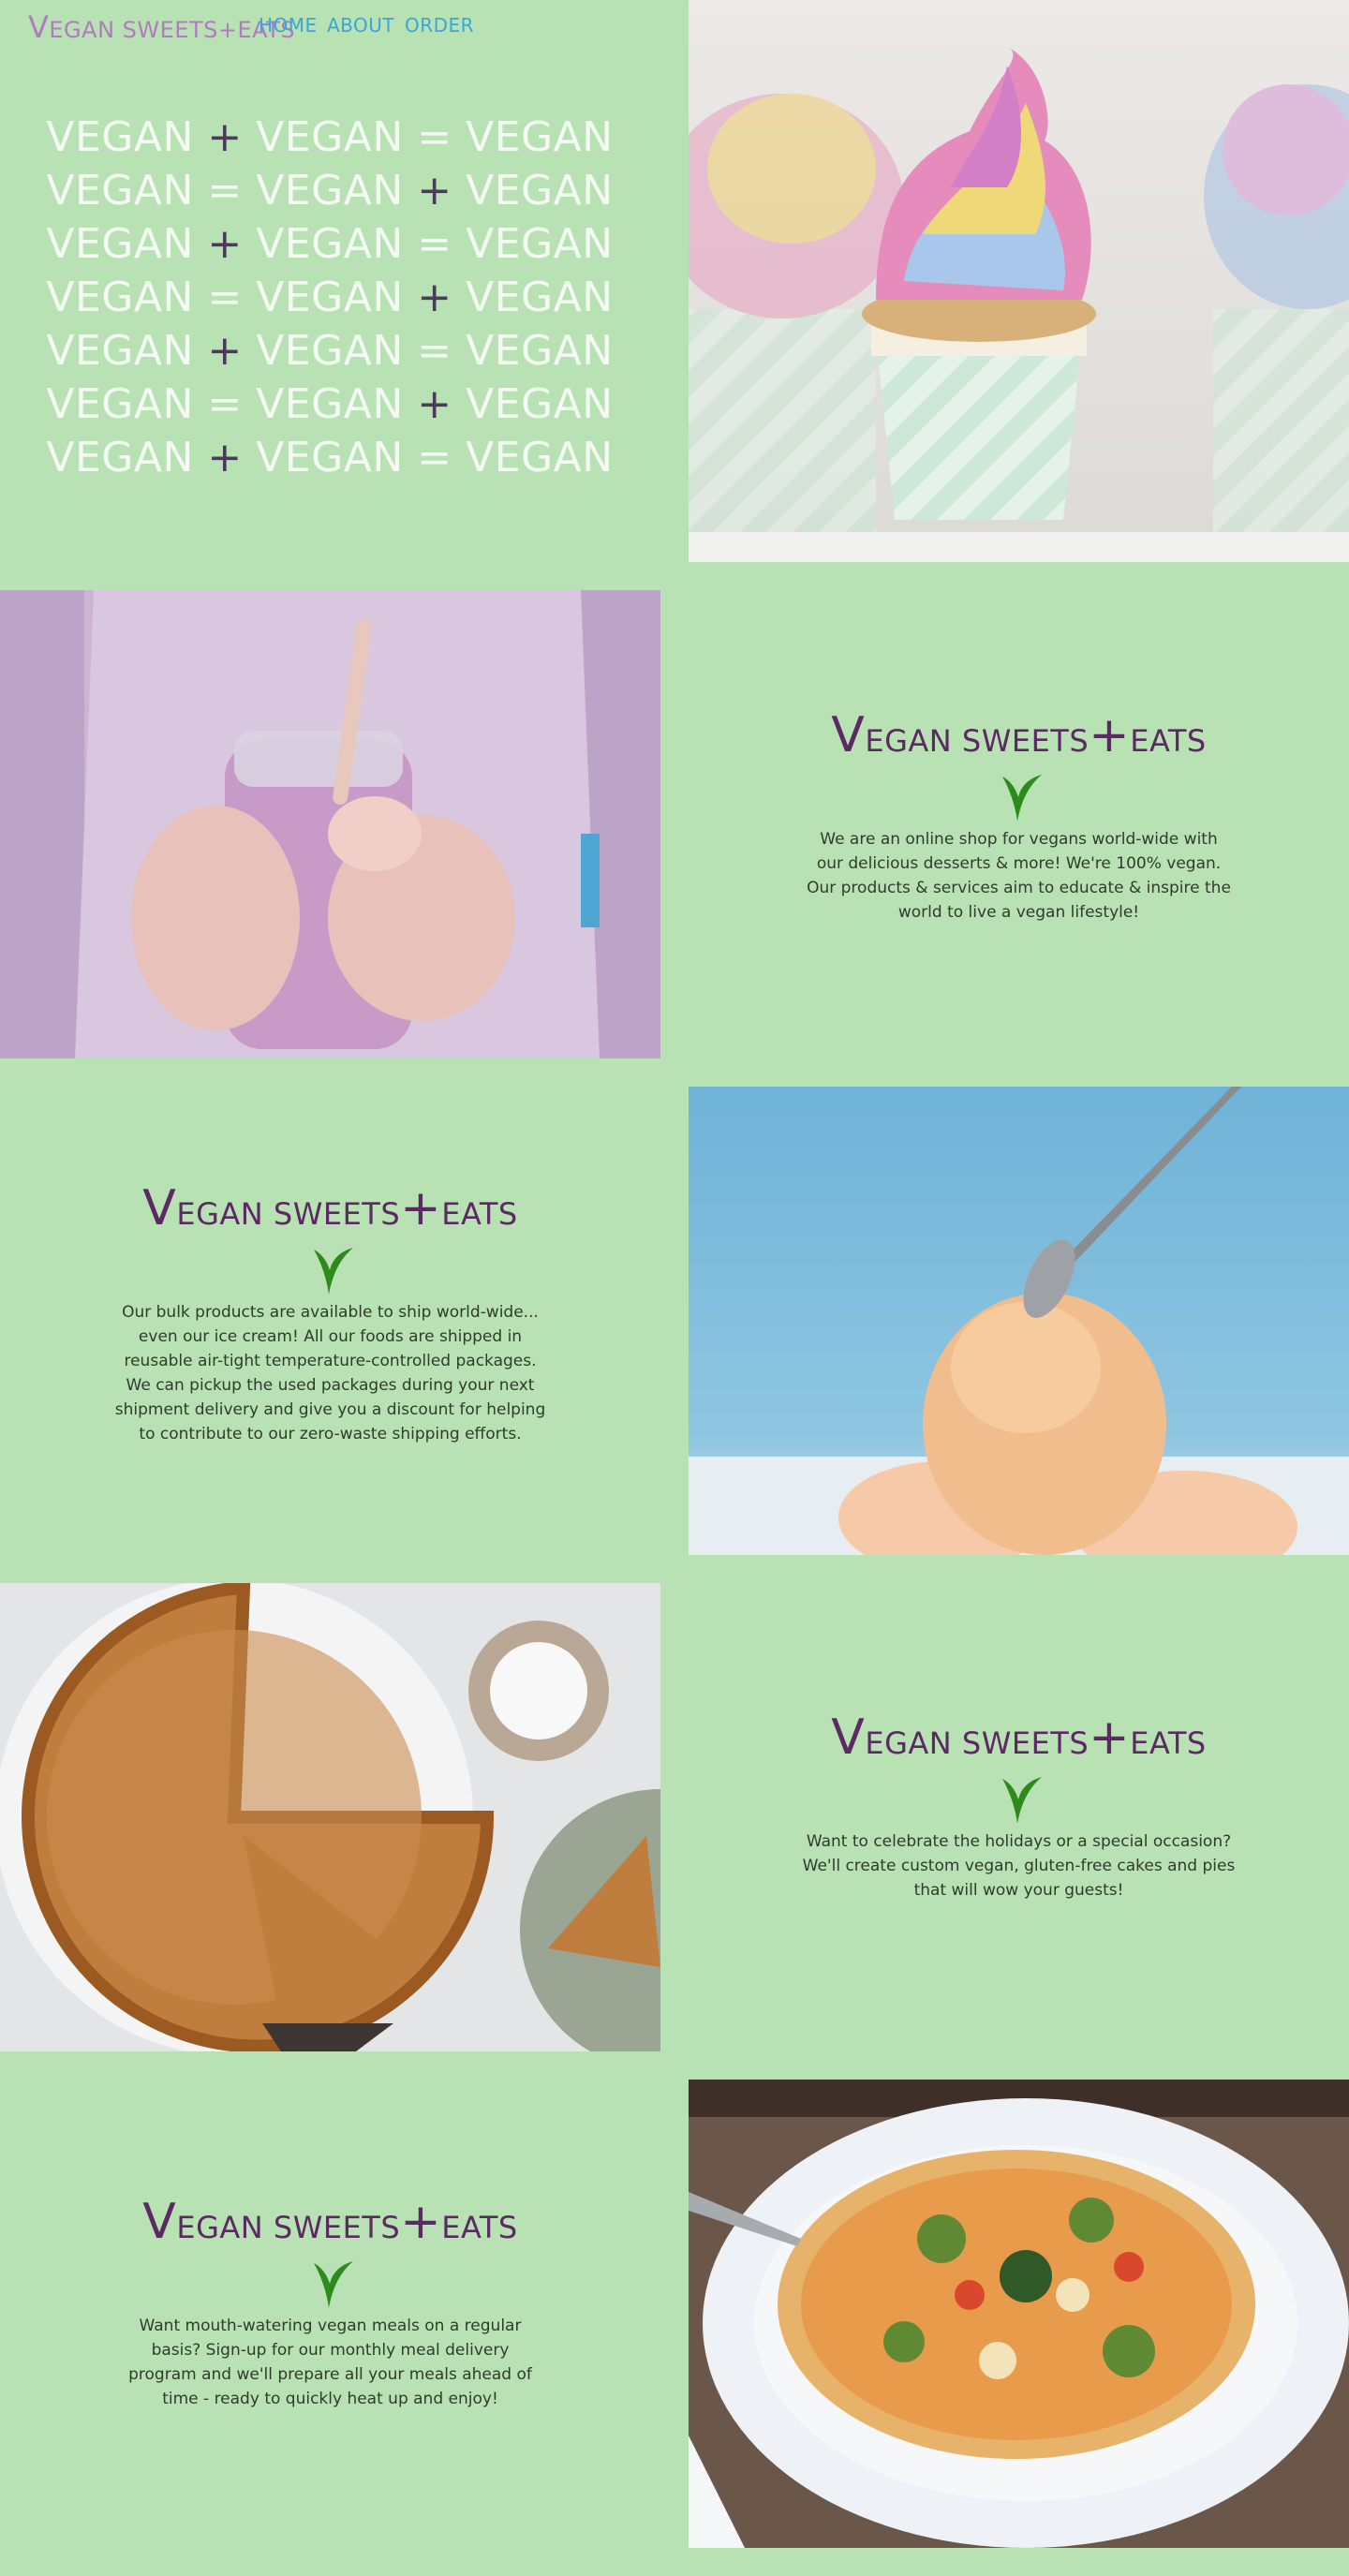 The width and height of the screenshot is (1349, 2576). What do you see at coordinates (330, 1817) in the screenshot?
I see `pie-photo` at bounding box center [330, 1817].